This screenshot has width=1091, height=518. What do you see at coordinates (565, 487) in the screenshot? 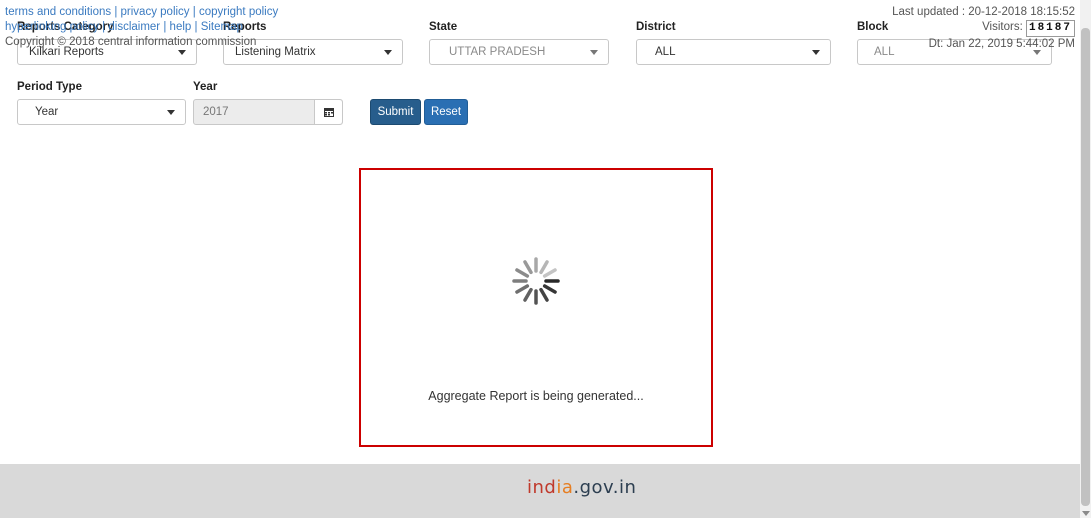
I see `logo-part-2: ia` at bounding box center [565, 487].